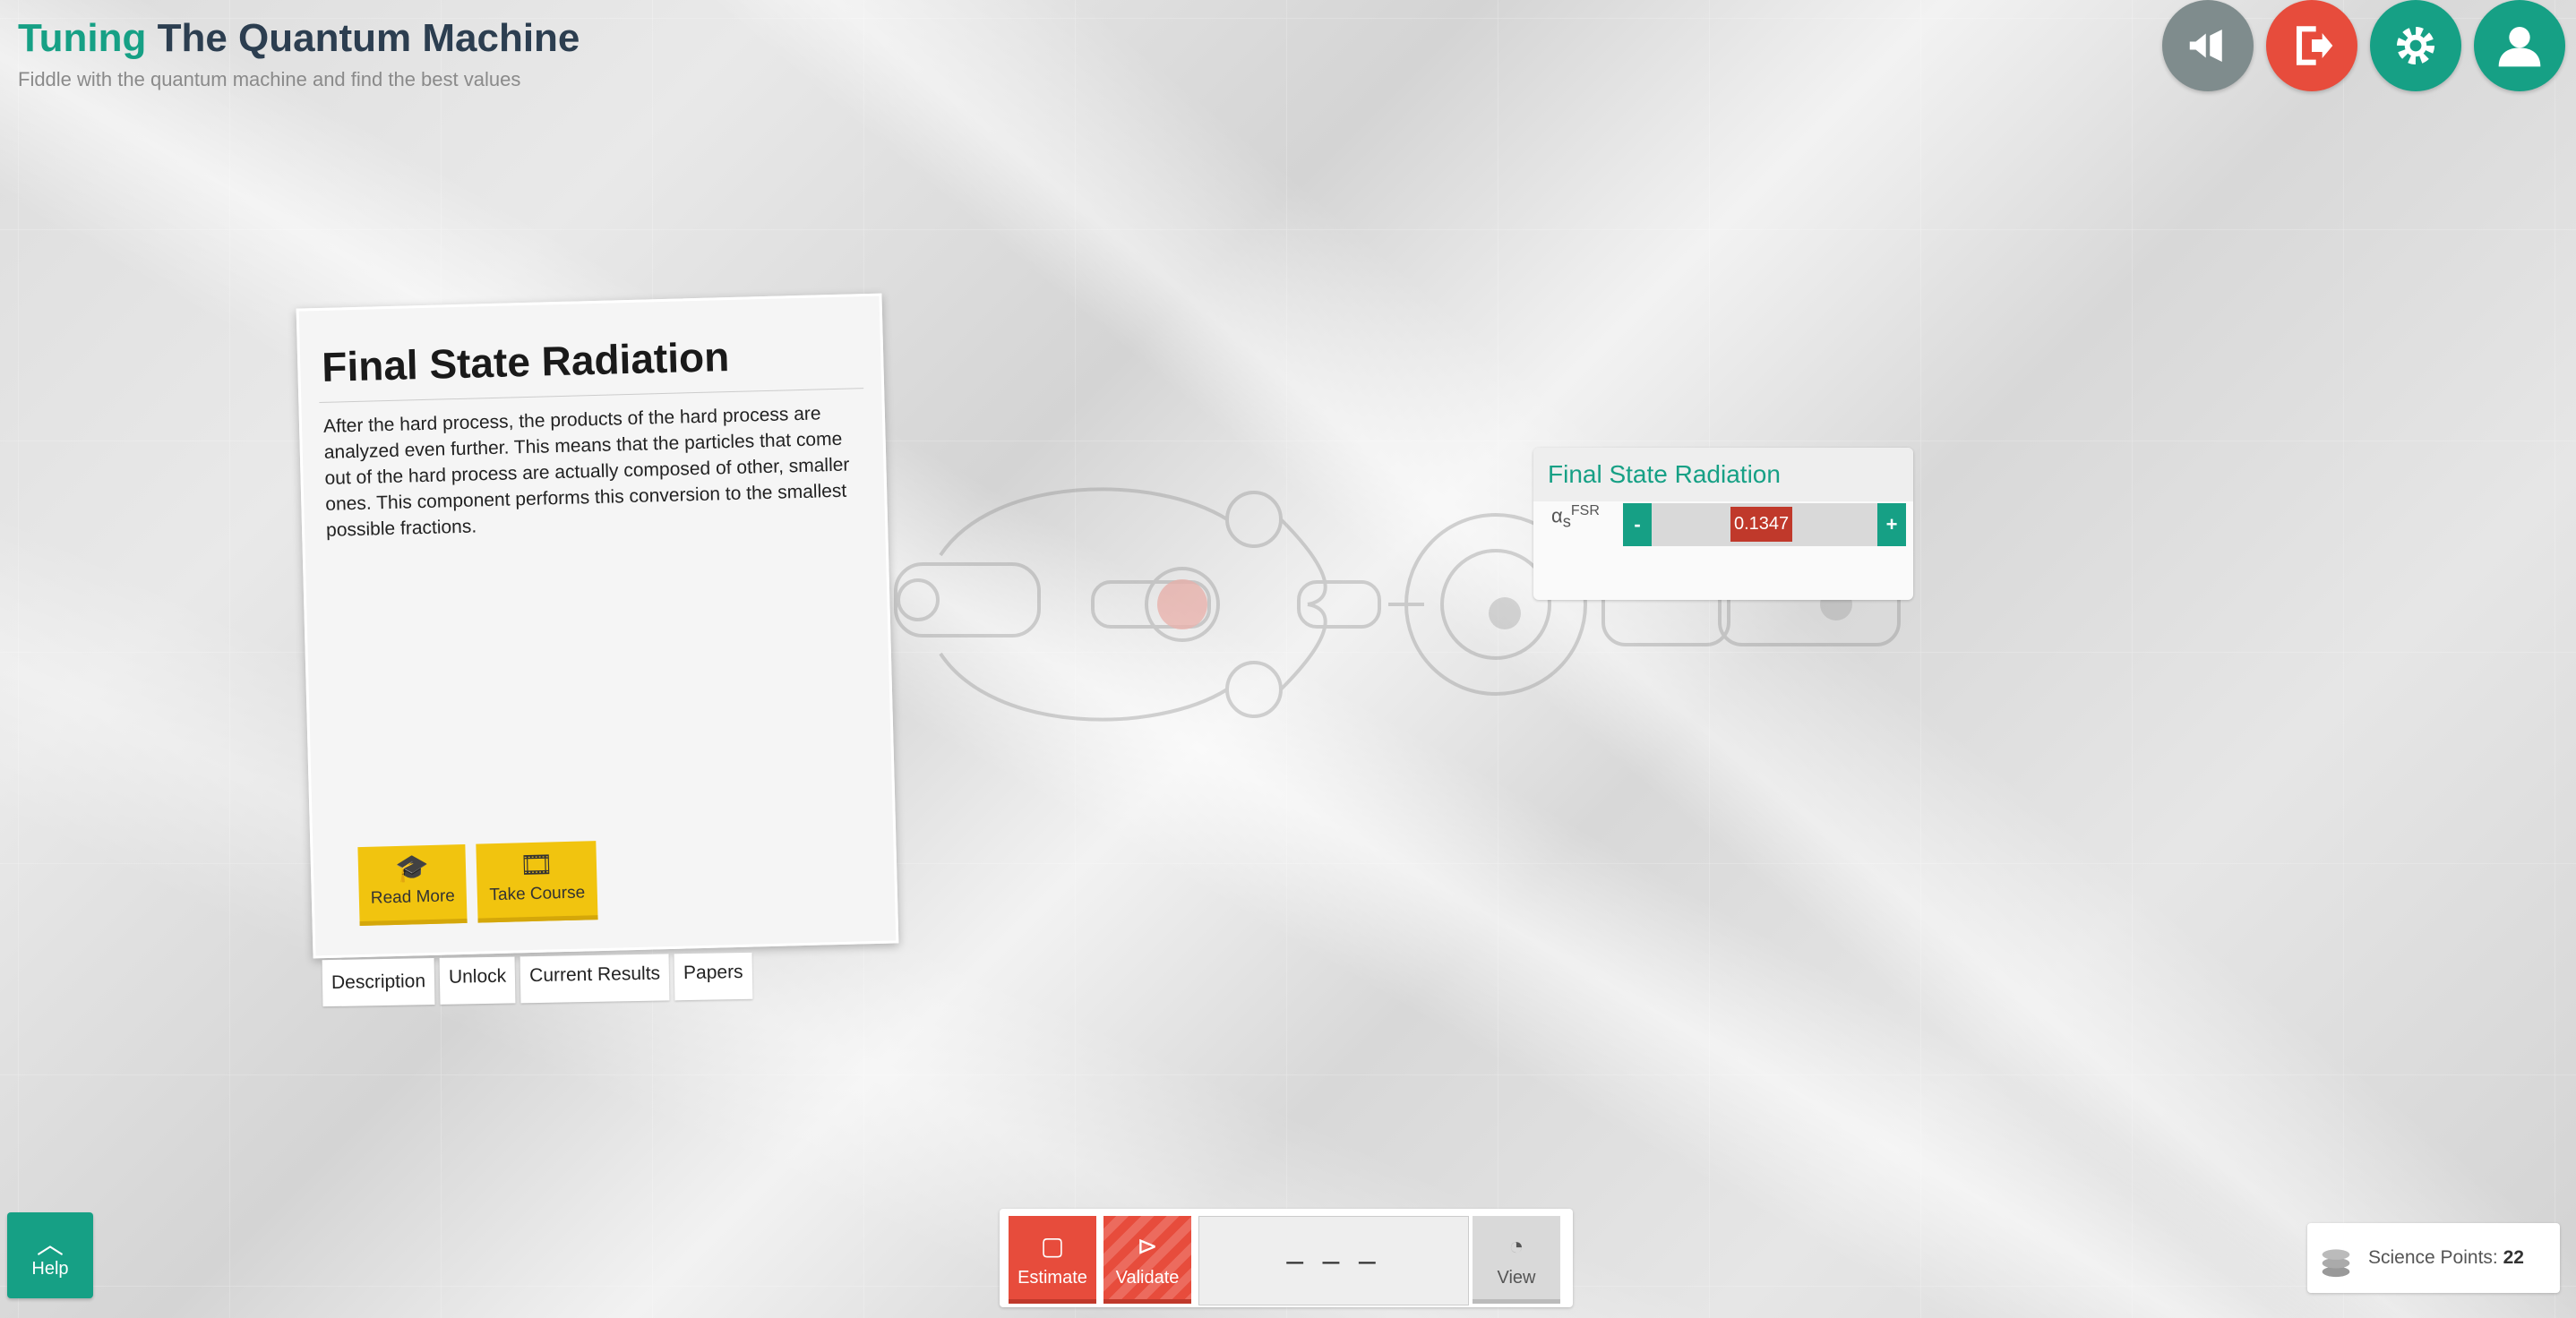 This screenshot has height=1318, width=2576. I want to click on tab-current-results: Current Results, so click(594, 979).